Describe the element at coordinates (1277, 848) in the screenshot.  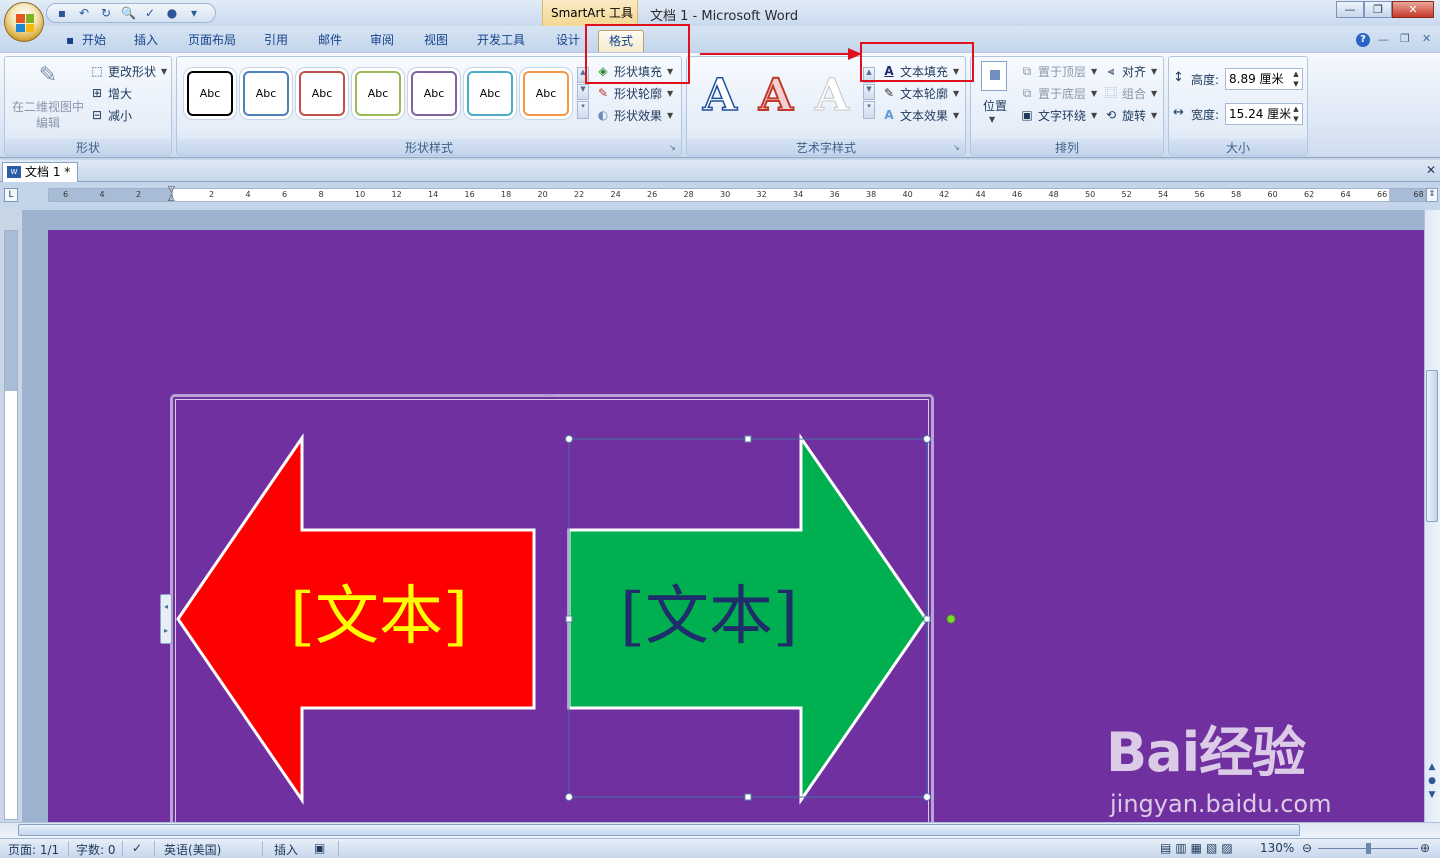
I see `zoom-level: 130%` at that location.